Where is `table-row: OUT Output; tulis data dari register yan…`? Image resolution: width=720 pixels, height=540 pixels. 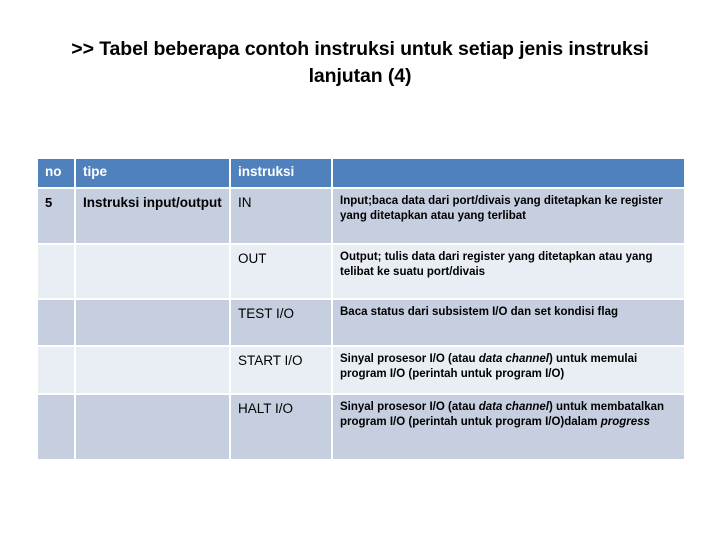
table-row: OUT Output; tulis data dari register yan… is located at coordinates (361, 271).